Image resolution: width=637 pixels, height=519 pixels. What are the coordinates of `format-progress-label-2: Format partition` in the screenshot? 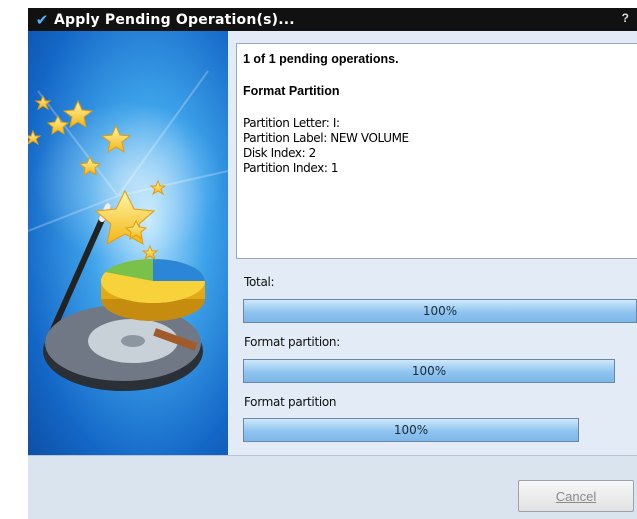 It's located at (290, 402).